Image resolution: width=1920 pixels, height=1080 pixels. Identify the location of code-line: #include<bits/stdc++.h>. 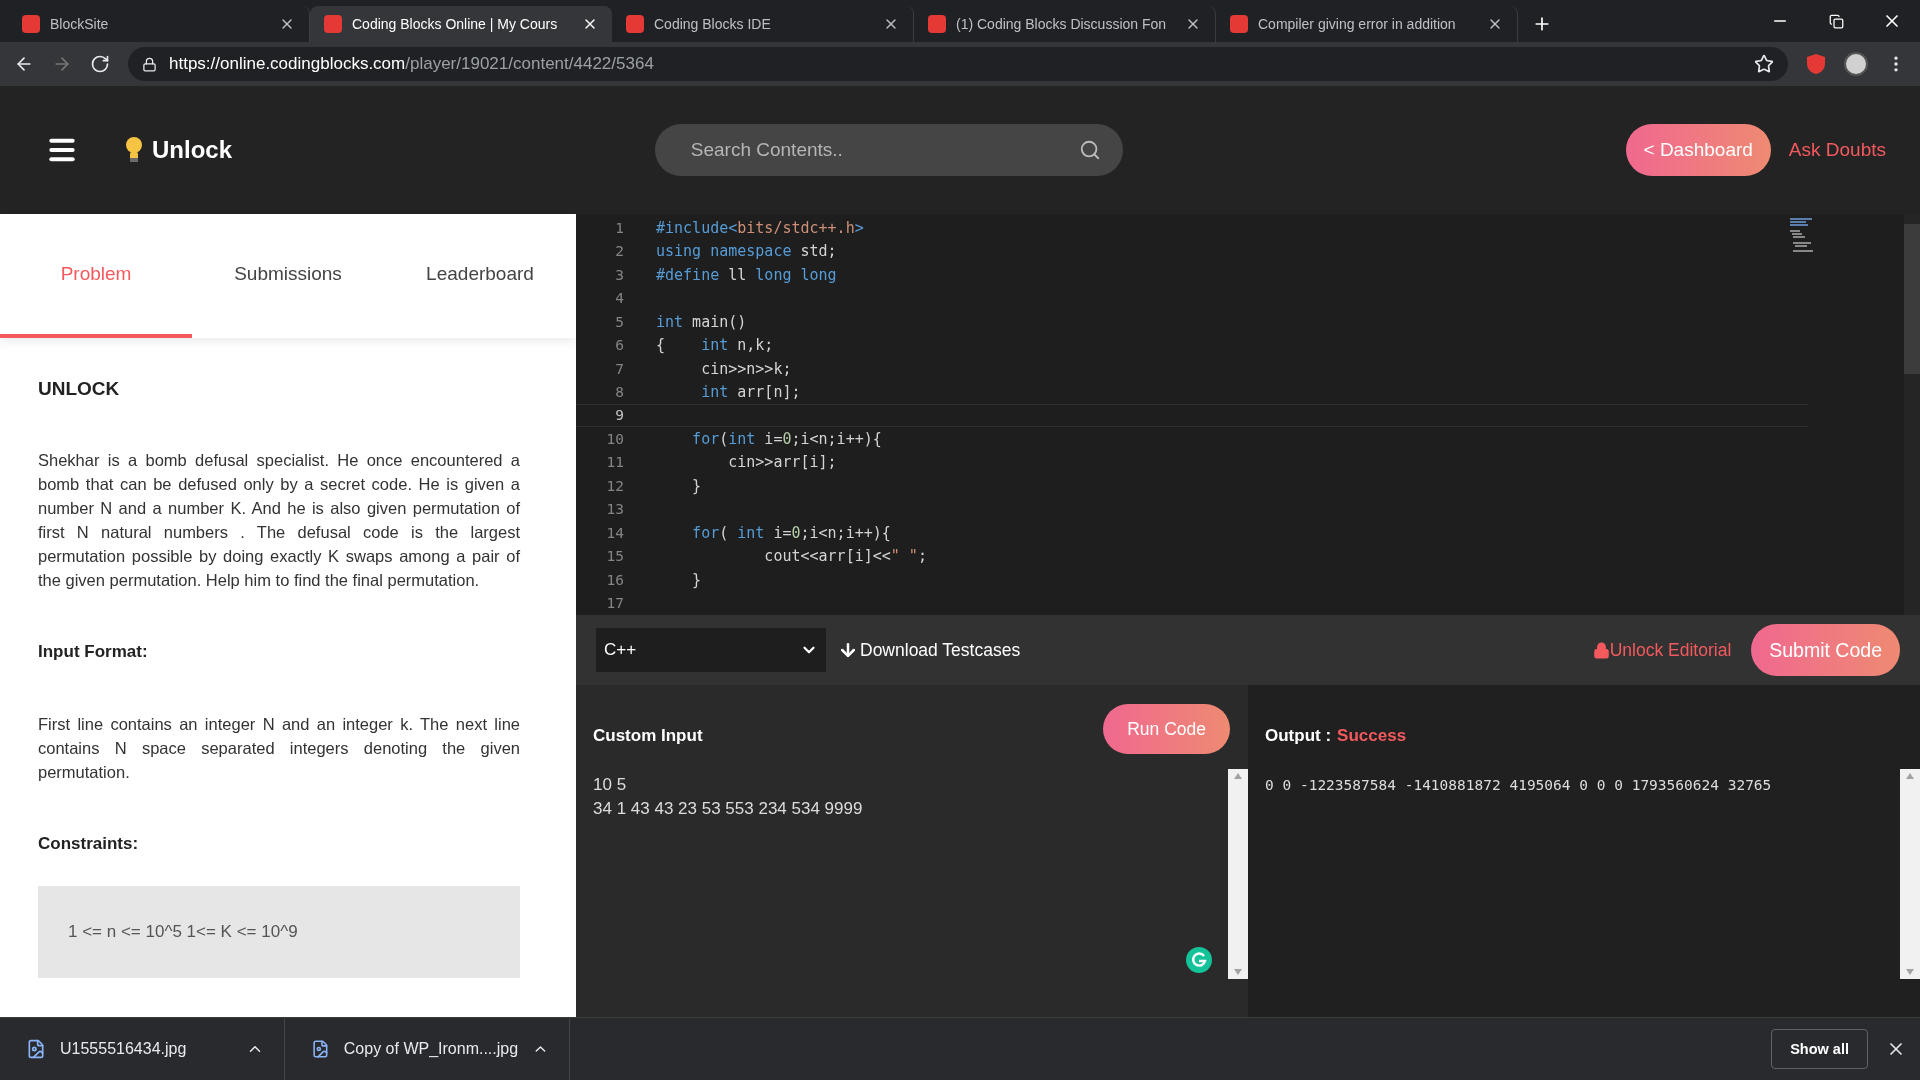
(760, 227).